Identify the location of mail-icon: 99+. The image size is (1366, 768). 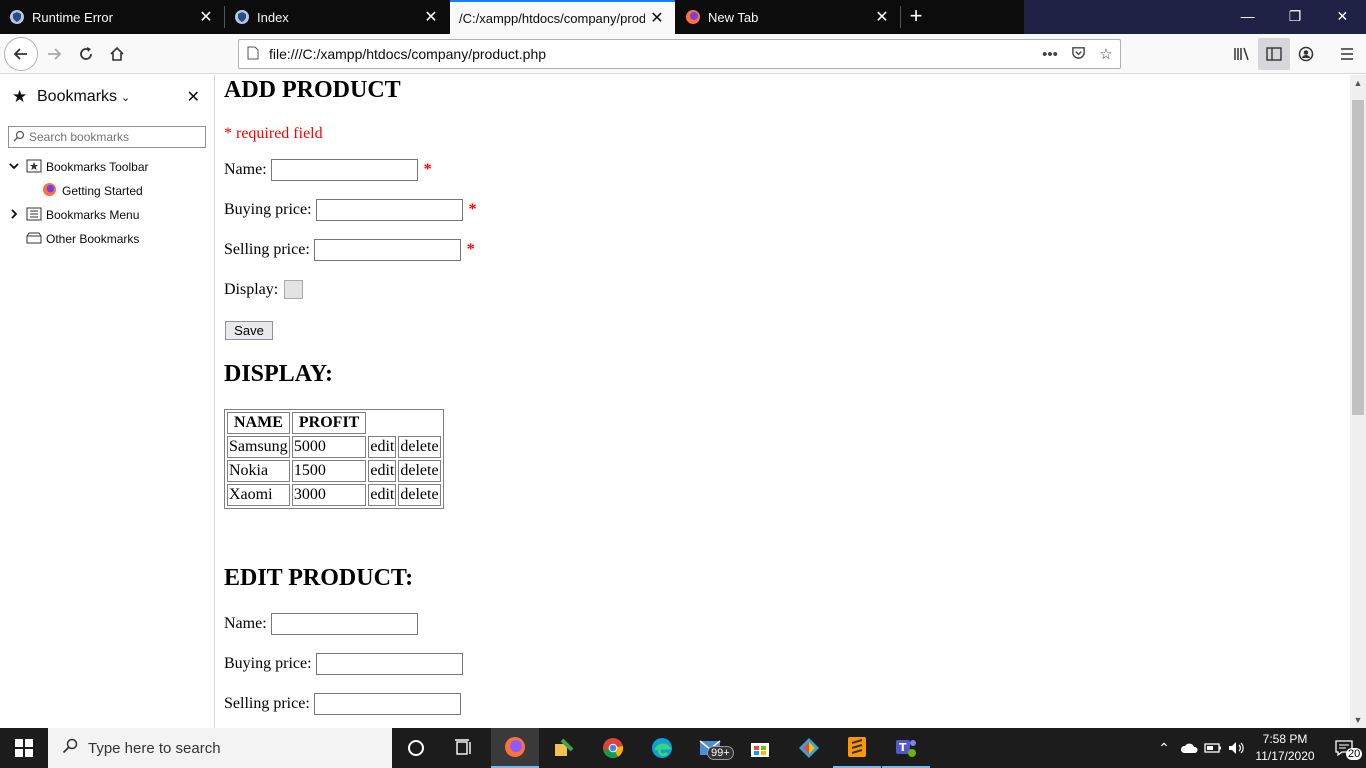
(711, 748).